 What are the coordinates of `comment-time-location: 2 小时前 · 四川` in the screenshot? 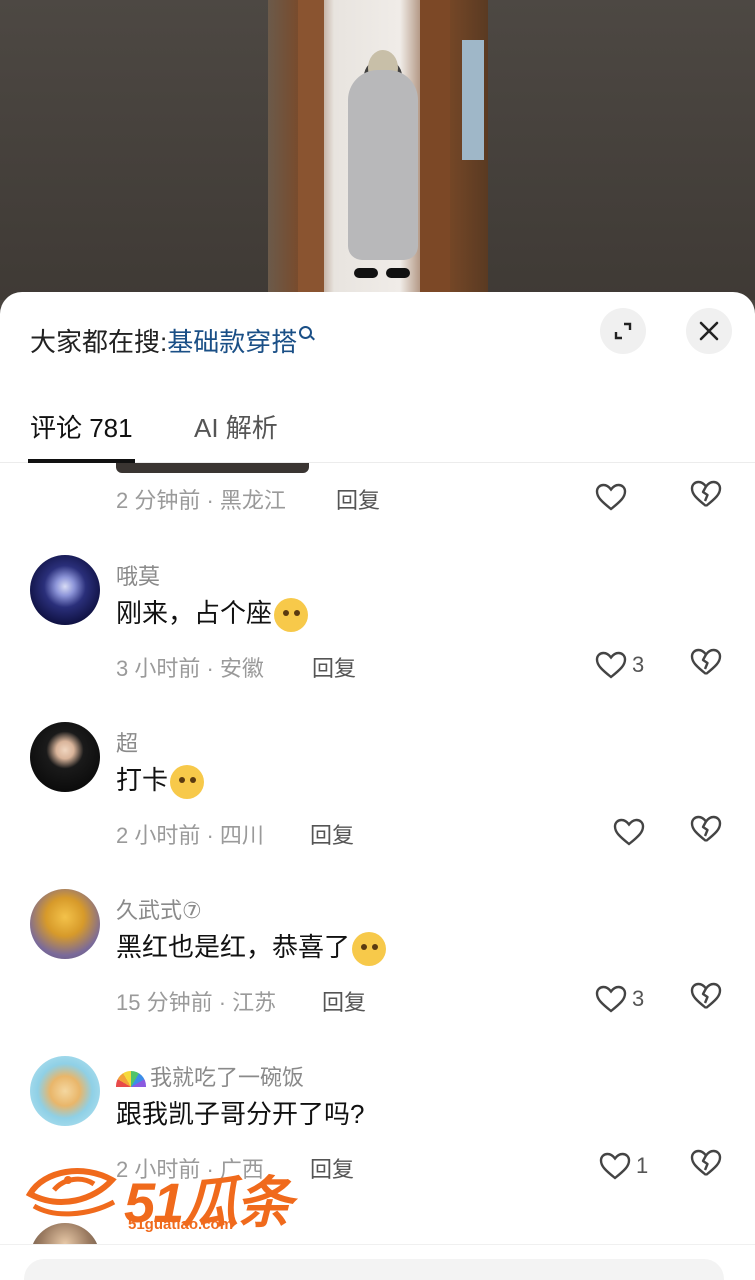 It's located at (190, 835).